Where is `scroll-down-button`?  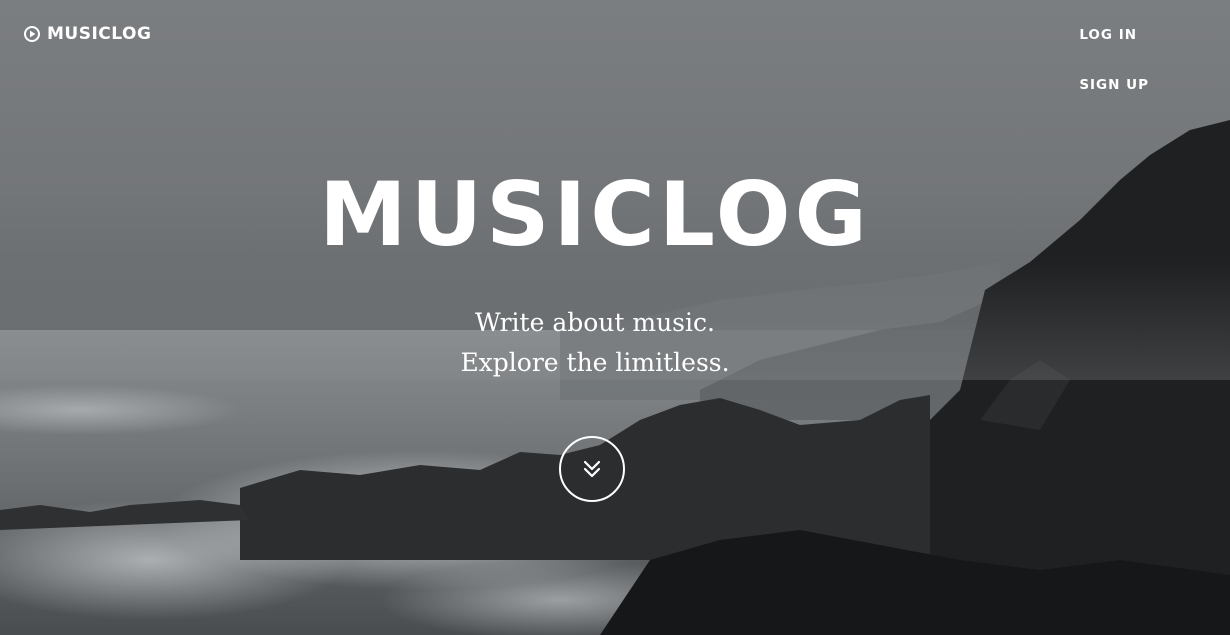
scroll-down-button is located at coordinates (592, 469).